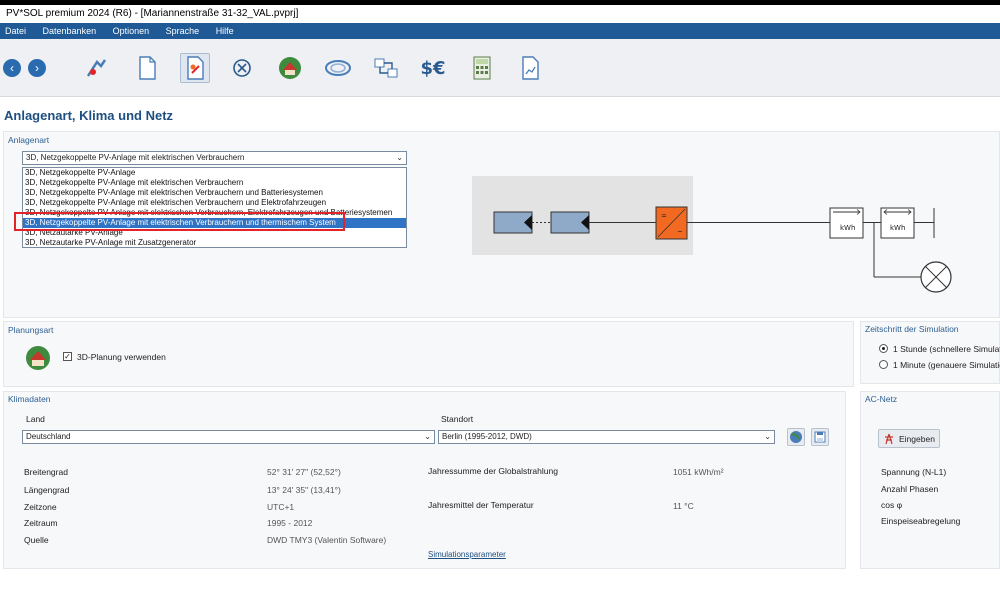 The height and width of the screenshot is (598, 1000). Describe the element at coordinates (35, 419) in the screenshot. I see `land-label: Land` at that location.